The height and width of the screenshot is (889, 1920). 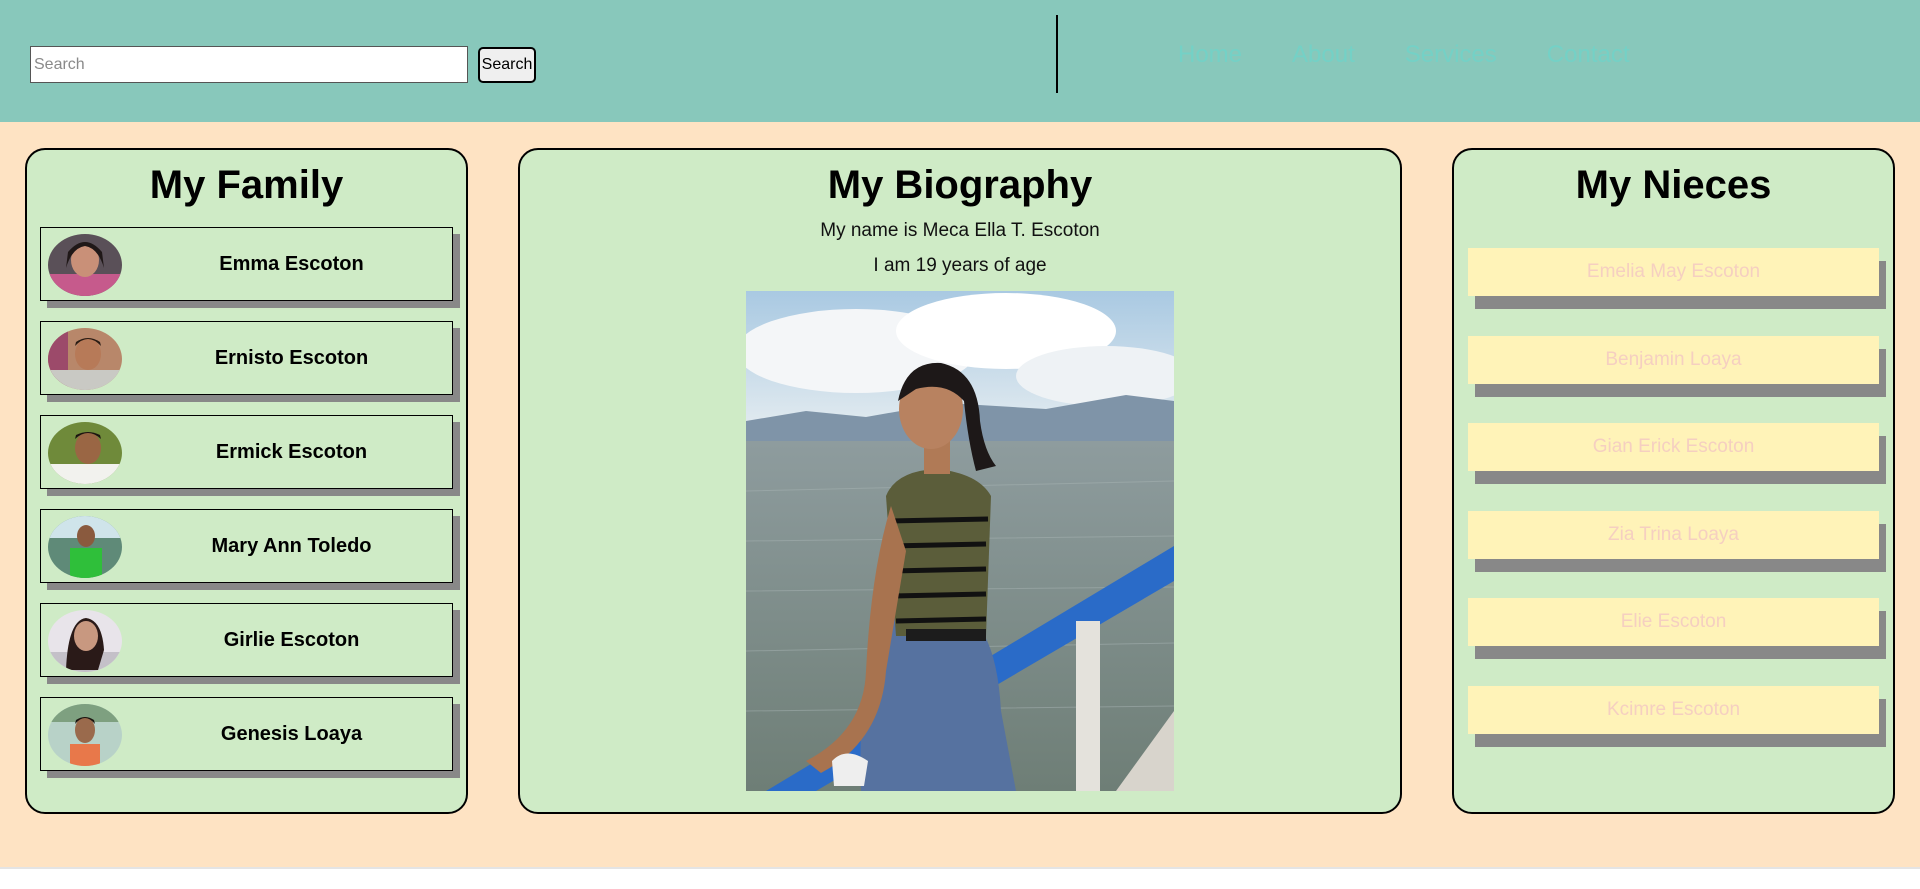 What do you see at coordinates (960, 868) in the screenshot?
I see `footer-divider` at bounding box center [960, 868].